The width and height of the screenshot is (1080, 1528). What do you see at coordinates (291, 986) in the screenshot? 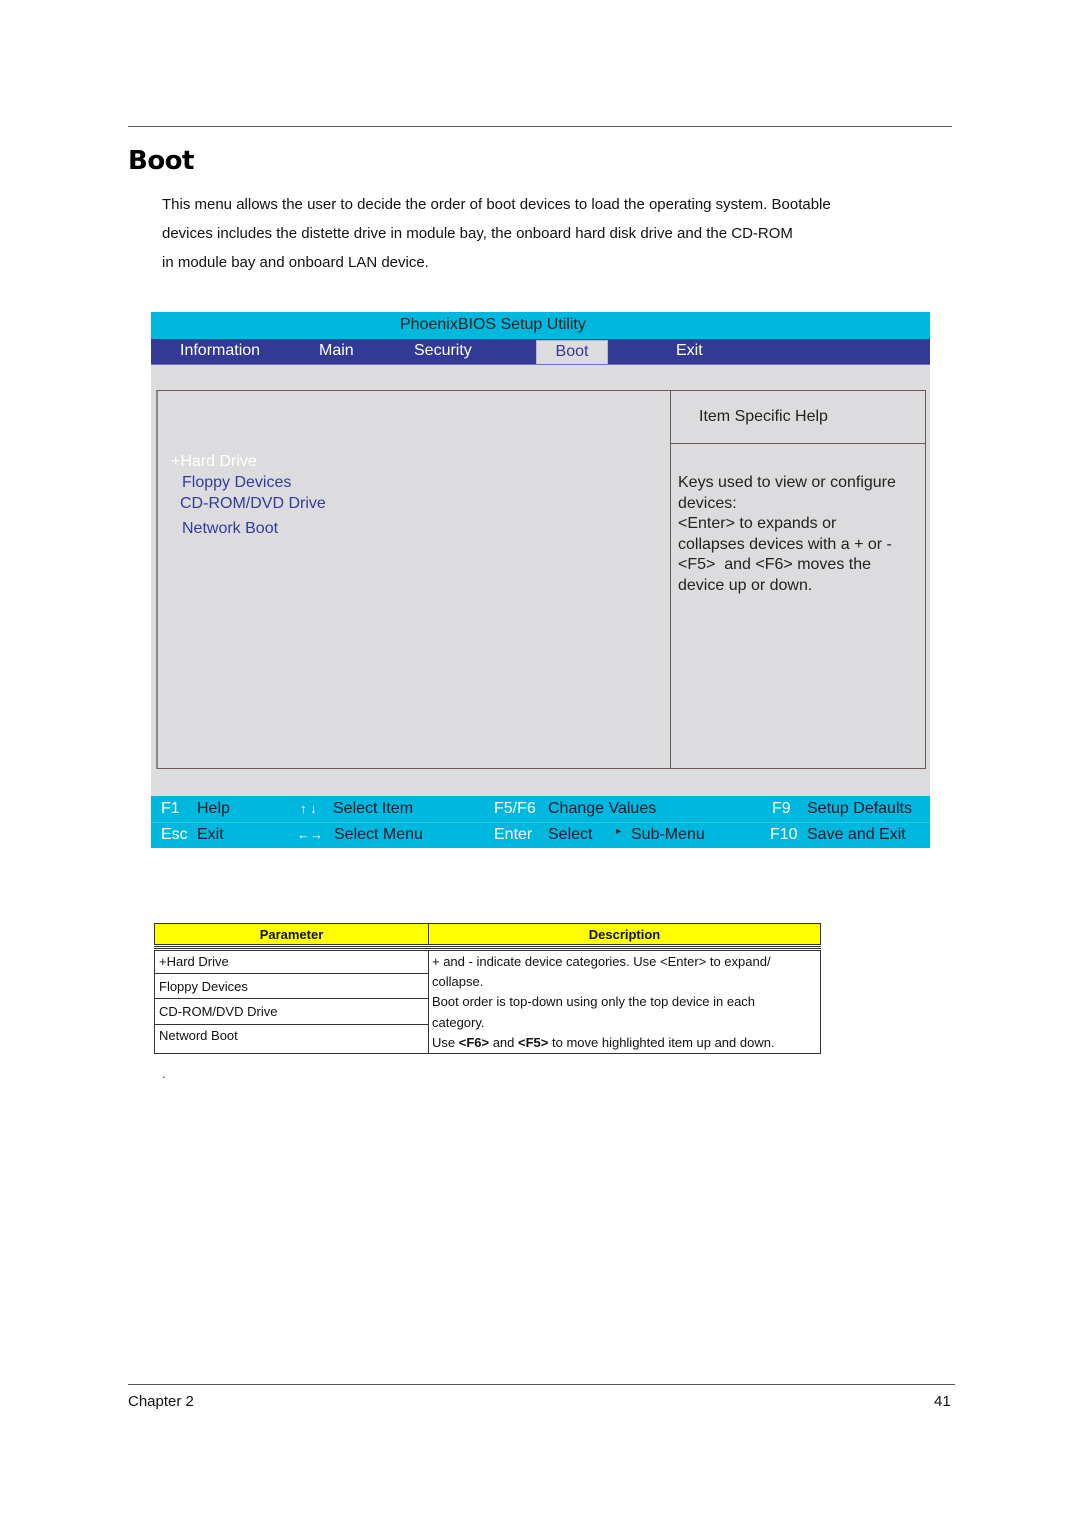
I see `param-cell: Floppy Devices` at bounding box center [291, 986].